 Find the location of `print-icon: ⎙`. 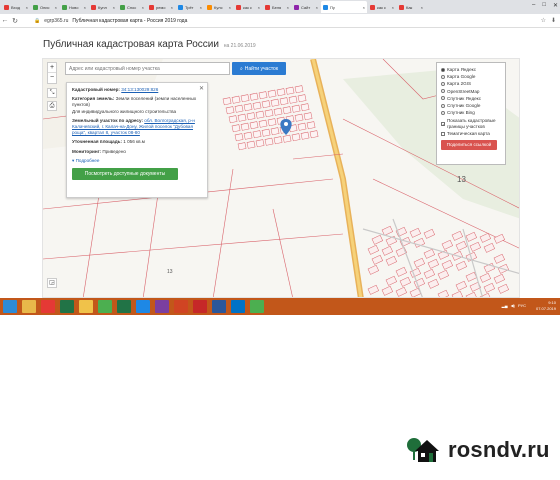

print-icon: ⎙ is located at coordinates (52, 106).